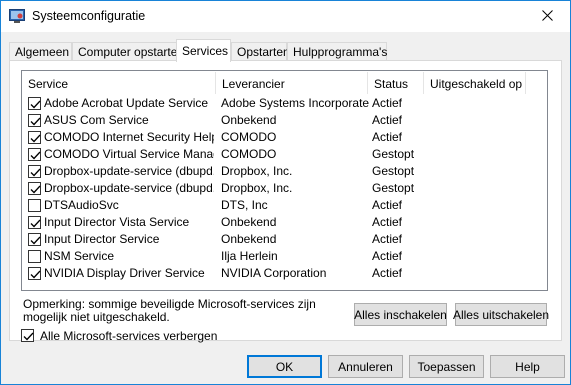 This screenshot has width=571, height=385. I want to click on apply-button: Toepassen, so click(446, 366).